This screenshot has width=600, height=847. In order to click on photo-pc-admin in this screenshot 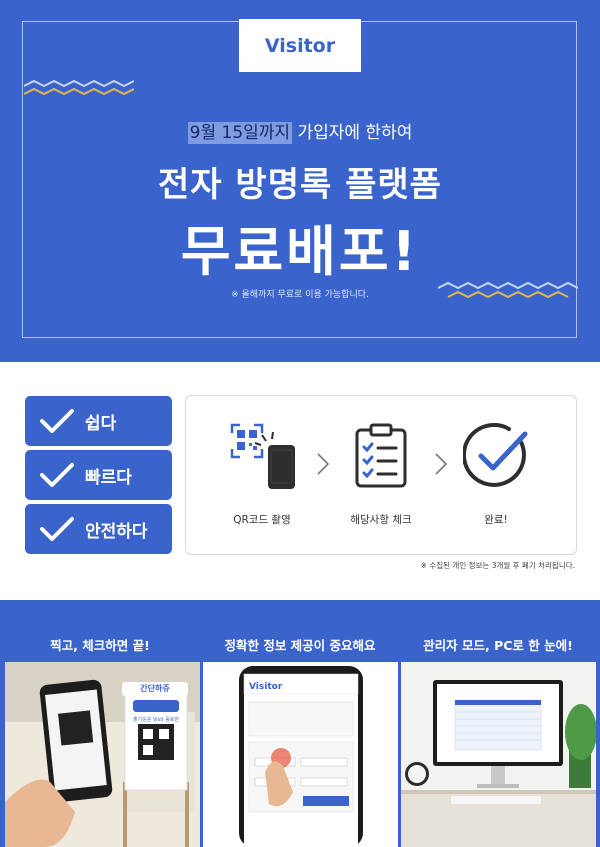, I will do `click(498, 754)`.